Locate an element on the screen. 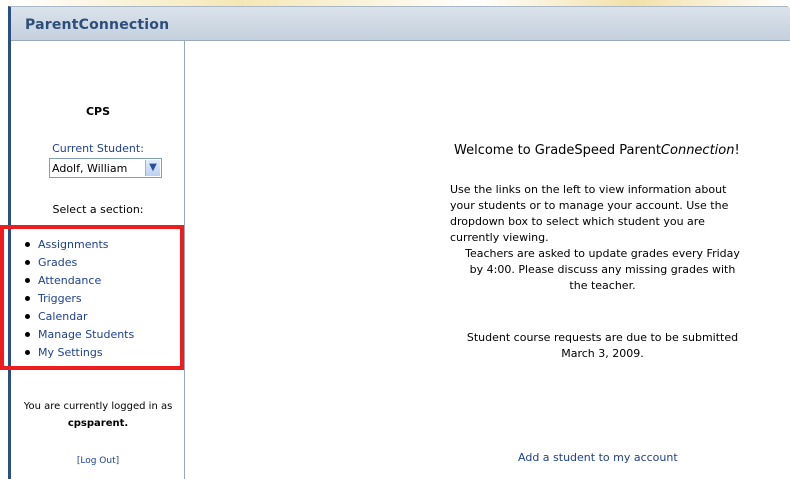 The height and width of the screenshot is (479, 790). logged-in-text: You are currently logged in as is located at coordinates (98, 406).